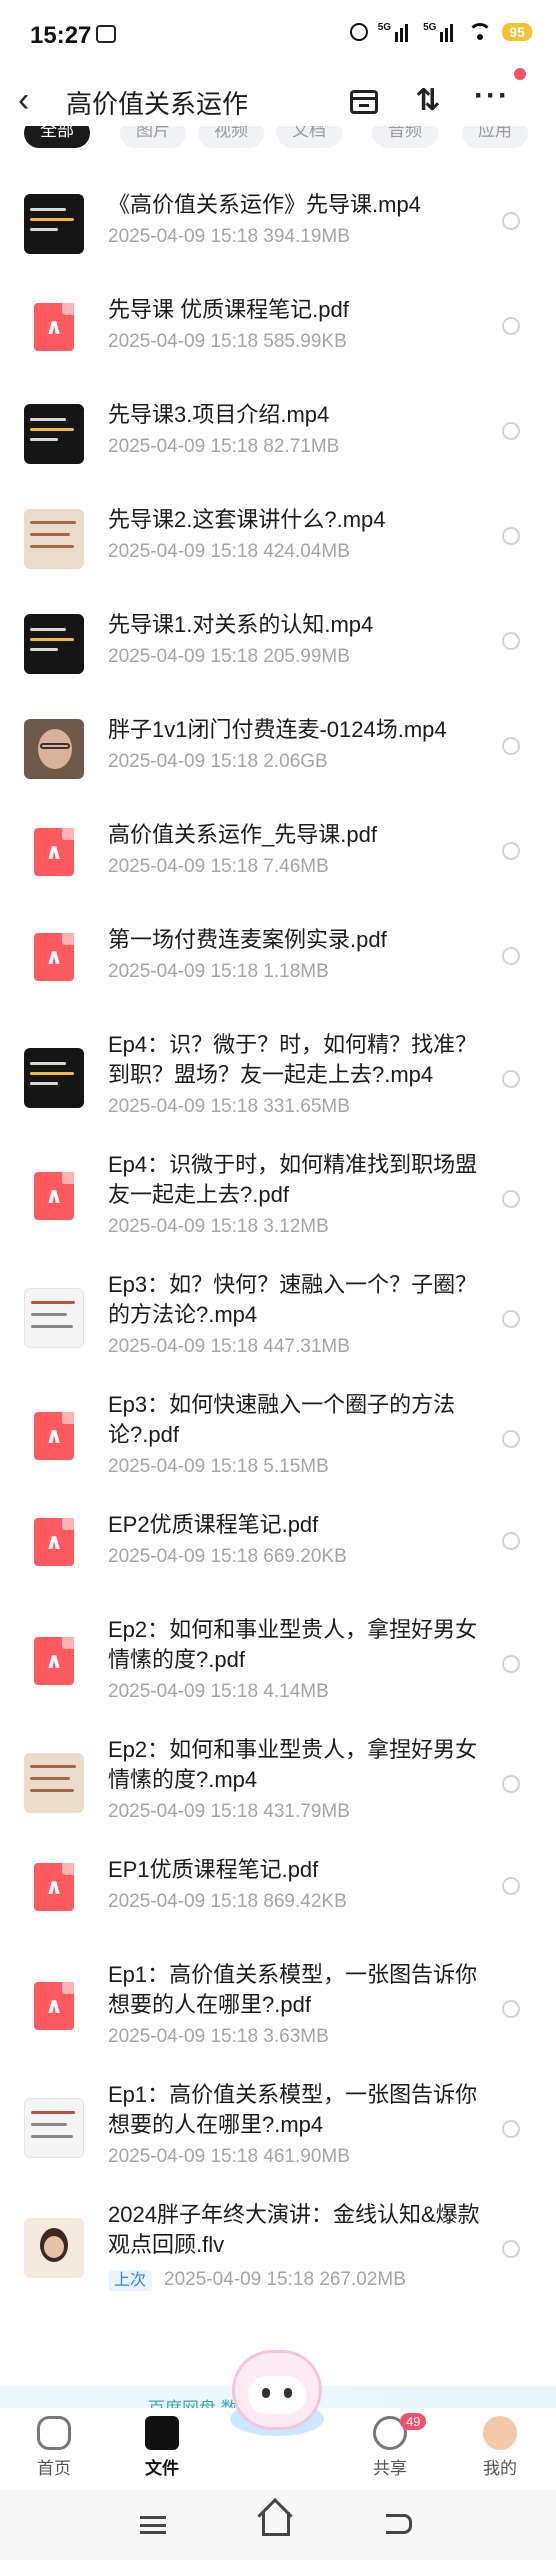 This screenshot has height=2560, width=556. Describe the element at coordinates (264, 204) in the screenshot. I see `file-name: 《高价值关系运作》先导课.mp4` at that location.